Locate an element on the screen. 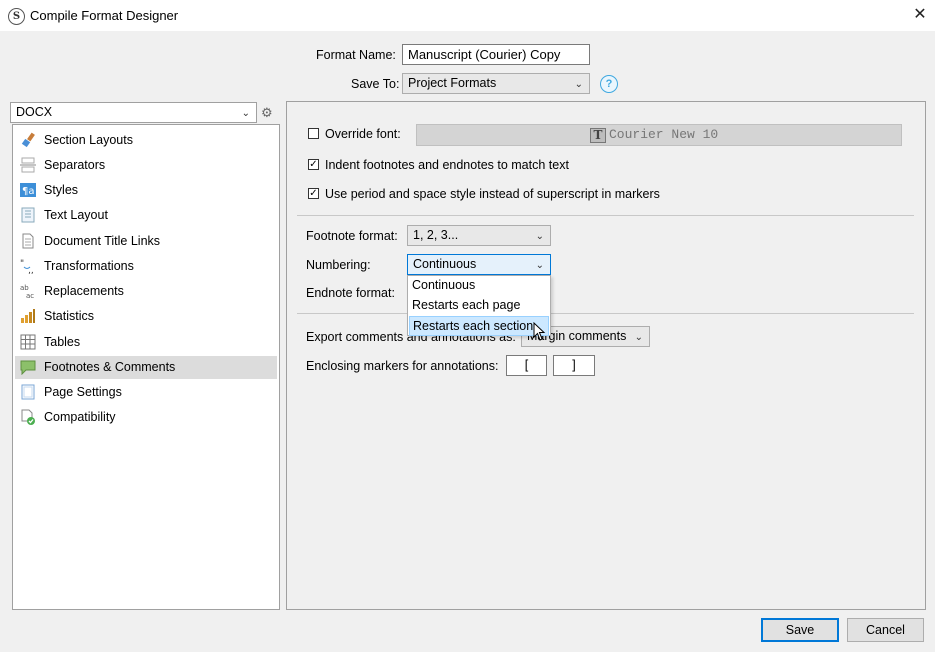 Image resolution: width=935 pixels, height=652 pixels. separator-icon is located at coordinates (28, 165).